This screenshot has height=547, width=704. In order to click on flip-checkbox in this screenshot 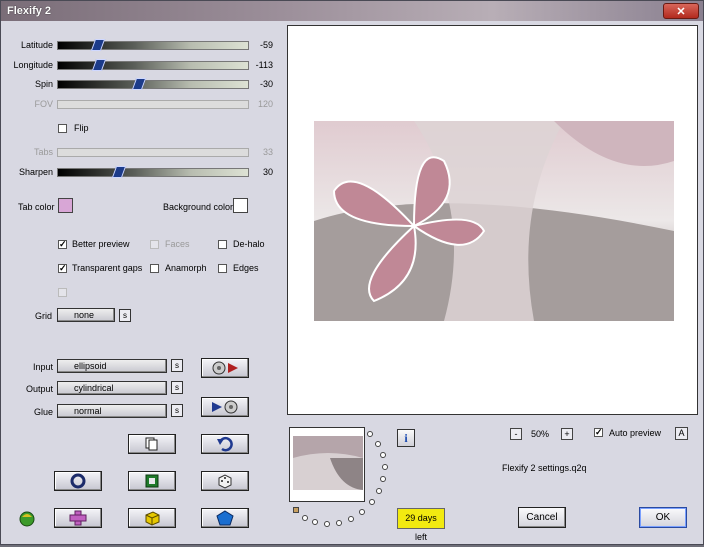, I will do `click(62, 128)`.